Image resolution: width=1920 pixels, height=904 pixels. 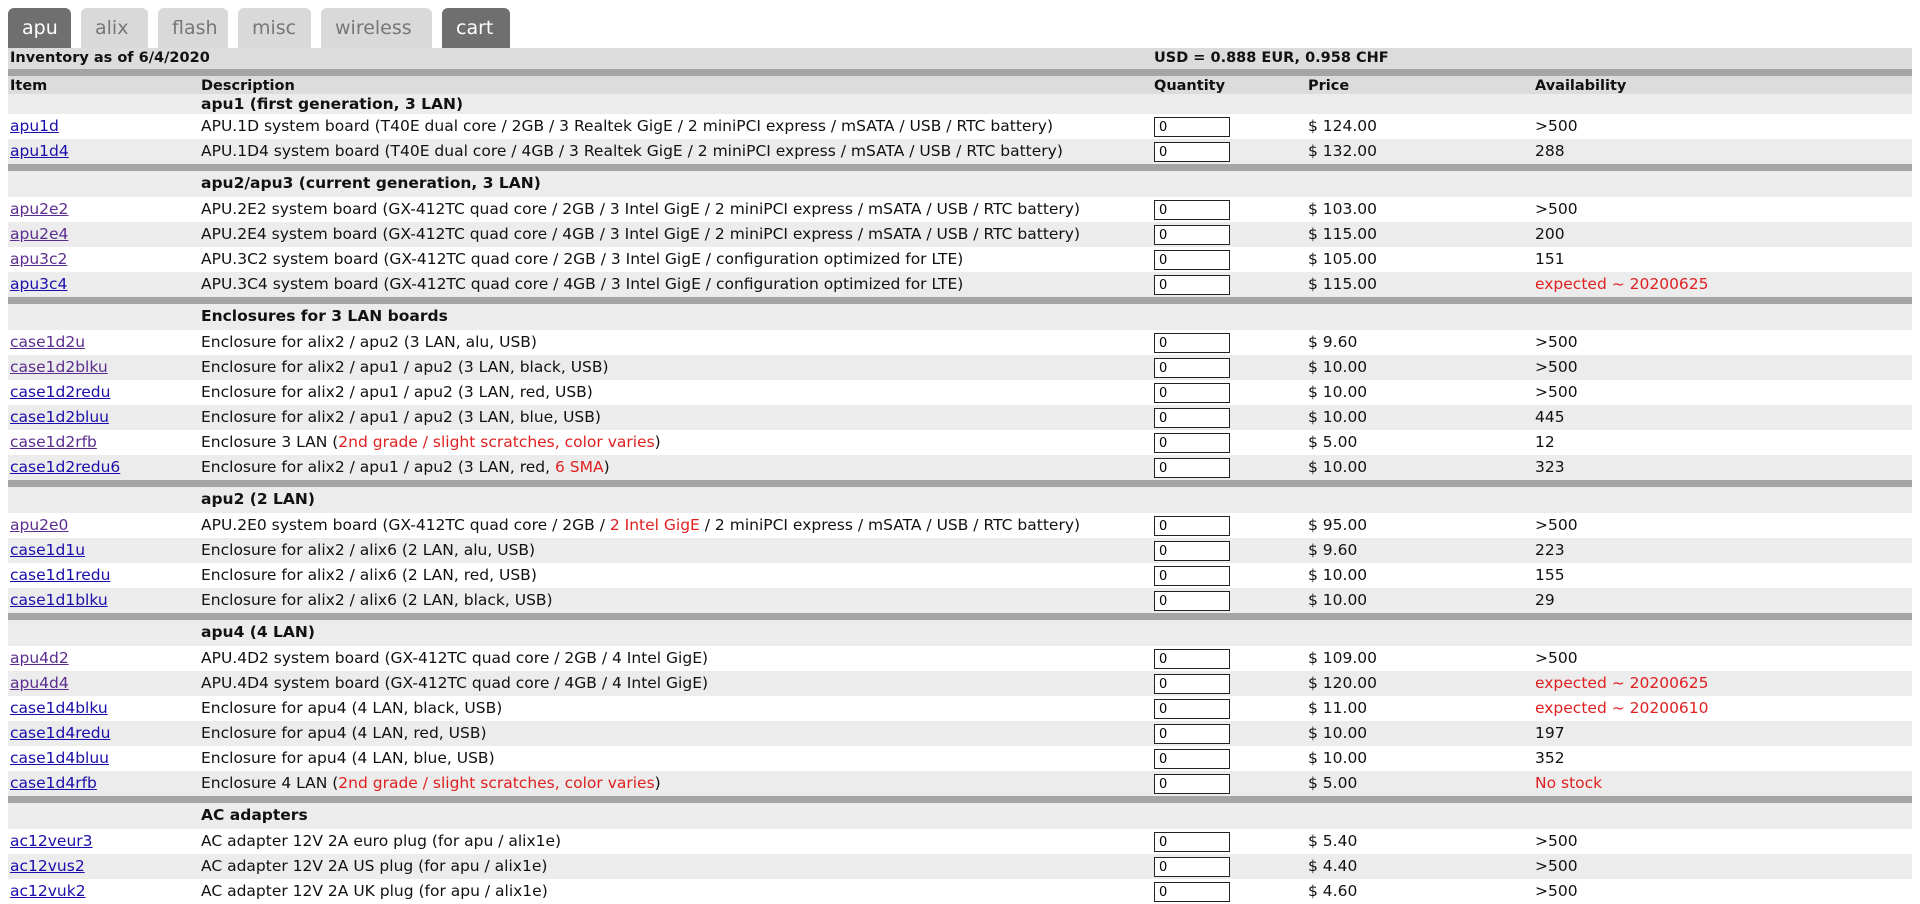 I want to click on tab-bar: apu alix flash misc wireless cart, so click(x=264, y=28).